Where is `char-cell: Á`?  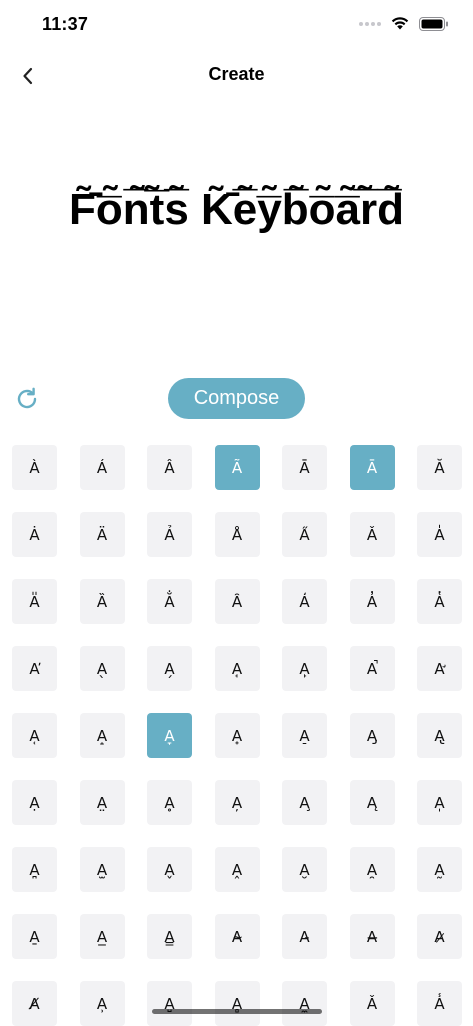
char-cell: Á is located at coordinates (102, 467).